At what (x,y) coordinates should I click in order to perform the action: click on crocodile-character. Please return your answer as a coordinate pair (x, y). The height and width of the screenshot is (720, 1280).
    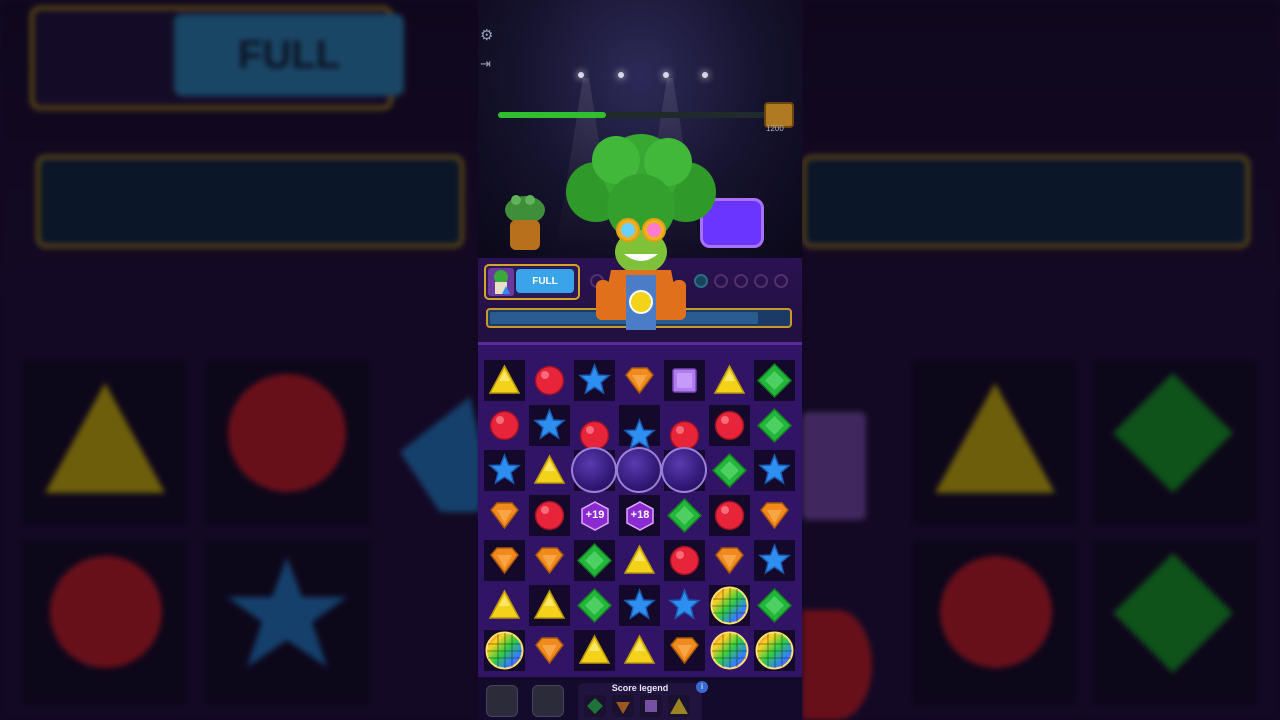
    Looking at the image, I should click on (525, 222).